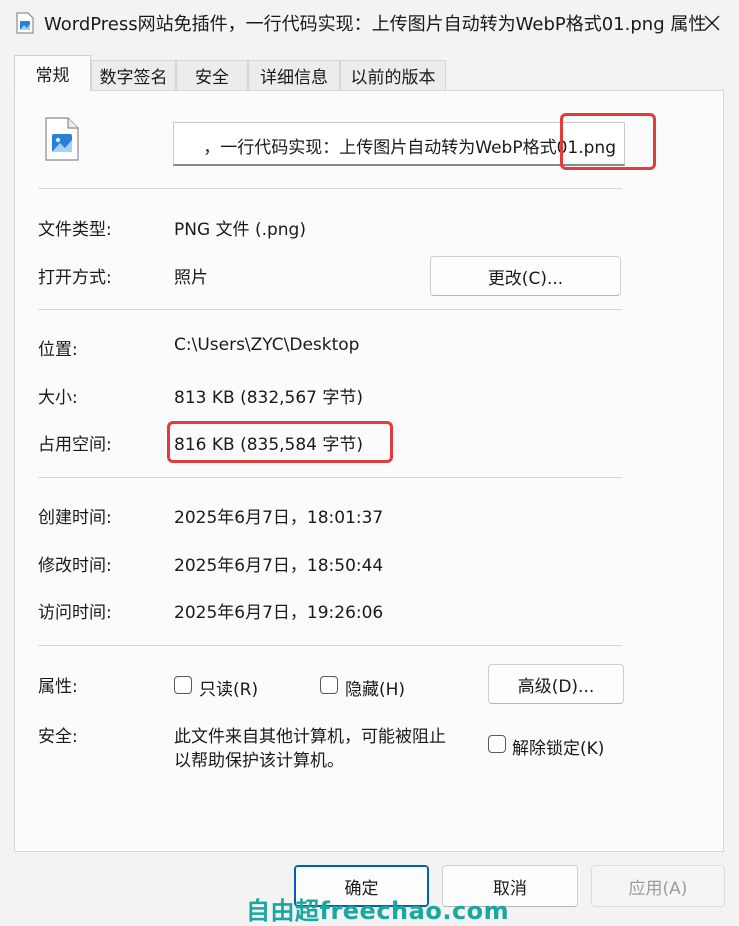 The height and width of the screenshot is (926, 739). Describe the element at coordinates (409, 148) in the screenshot. I see `file-name-text: ，一行代码实现：上传图片自动转为WebP格式01.png` at that location.